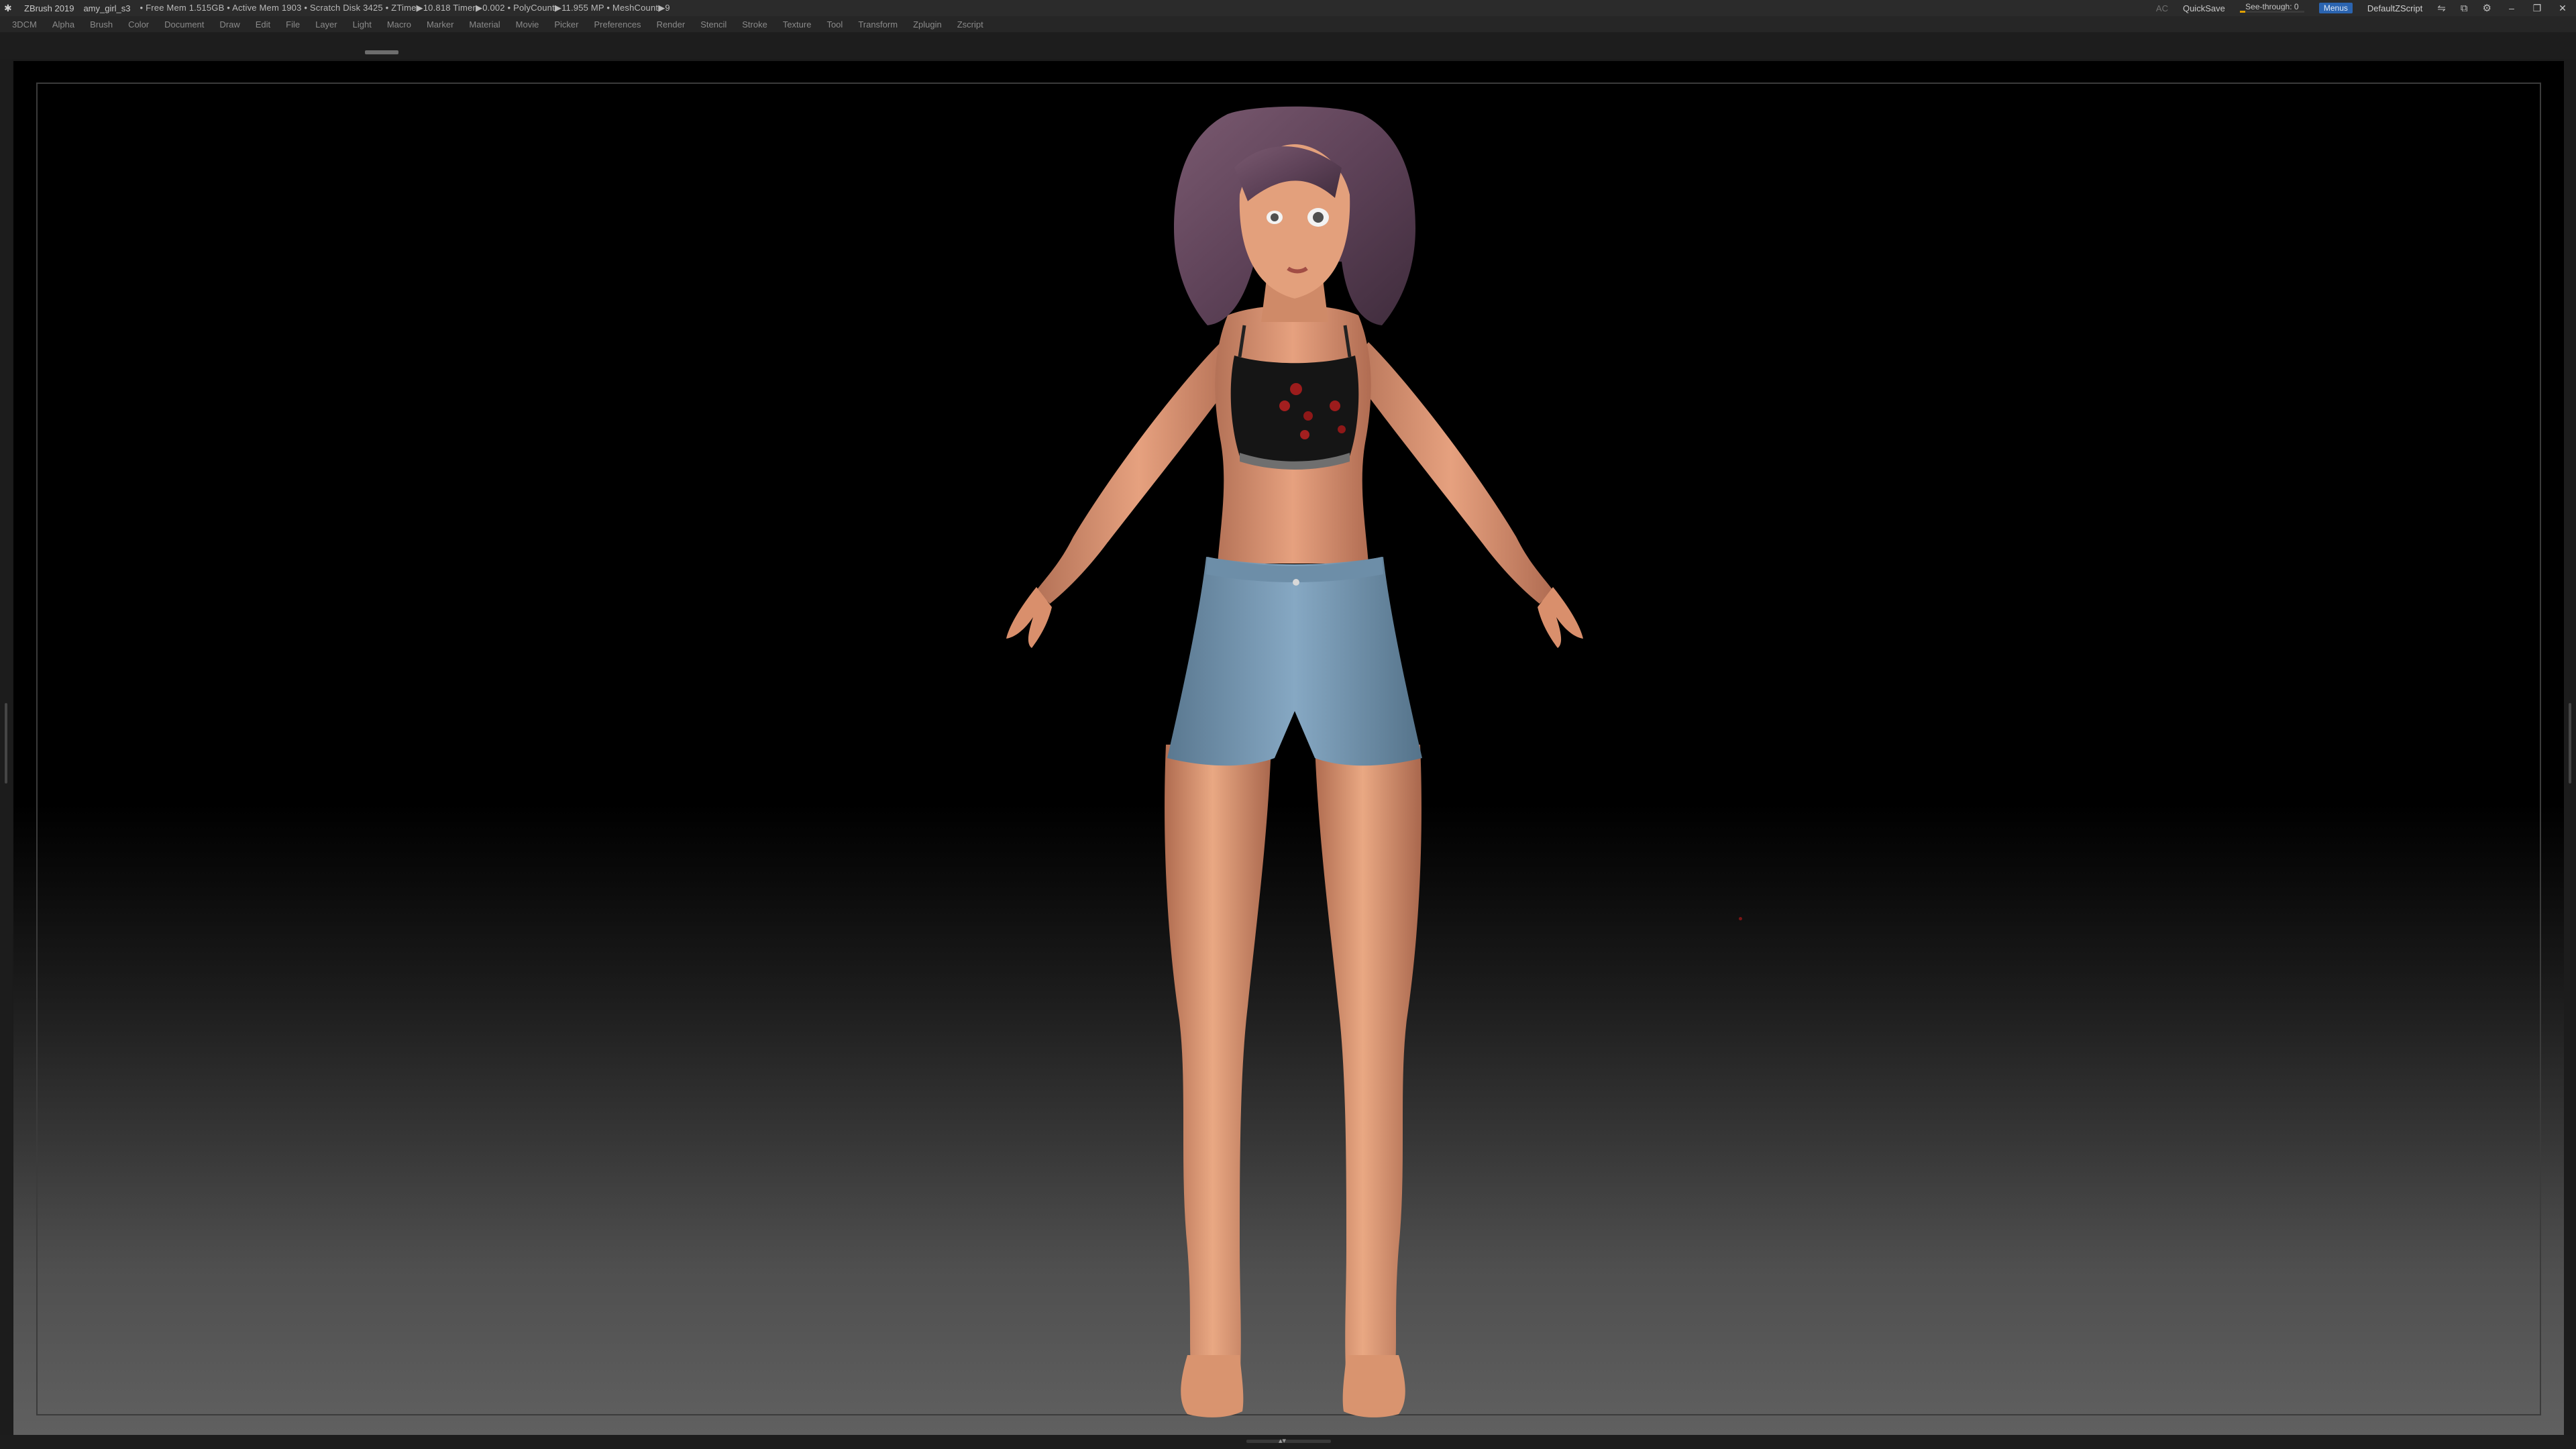 The width and height of the screenshot is (2576, 1449). I want to click on see-through-label: See-through, so click(2267, 6).